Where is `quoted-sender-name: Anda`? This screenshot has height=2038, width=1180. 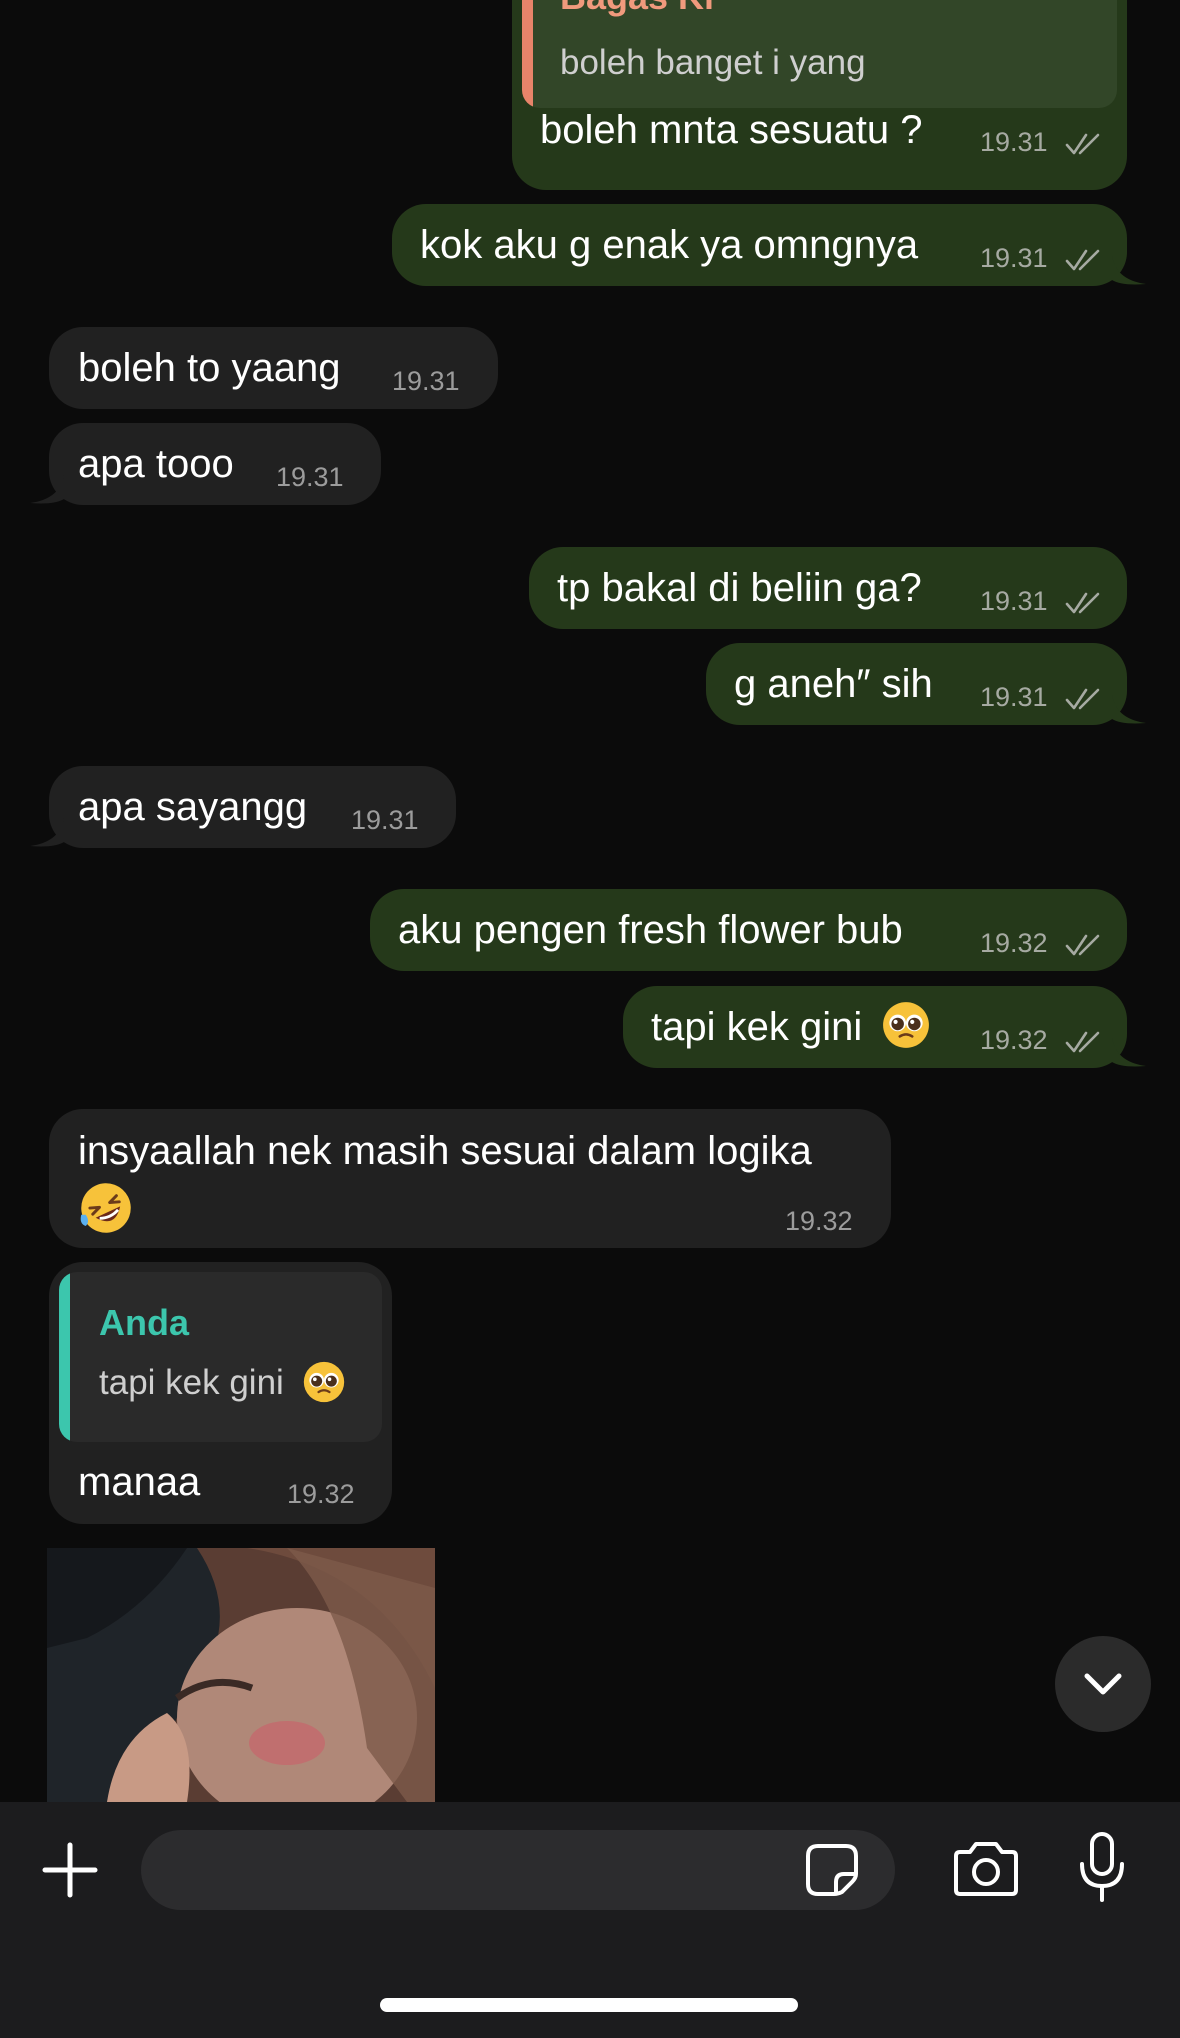 quoted-sender-name: Anda is located at coordinates (144, 1322).